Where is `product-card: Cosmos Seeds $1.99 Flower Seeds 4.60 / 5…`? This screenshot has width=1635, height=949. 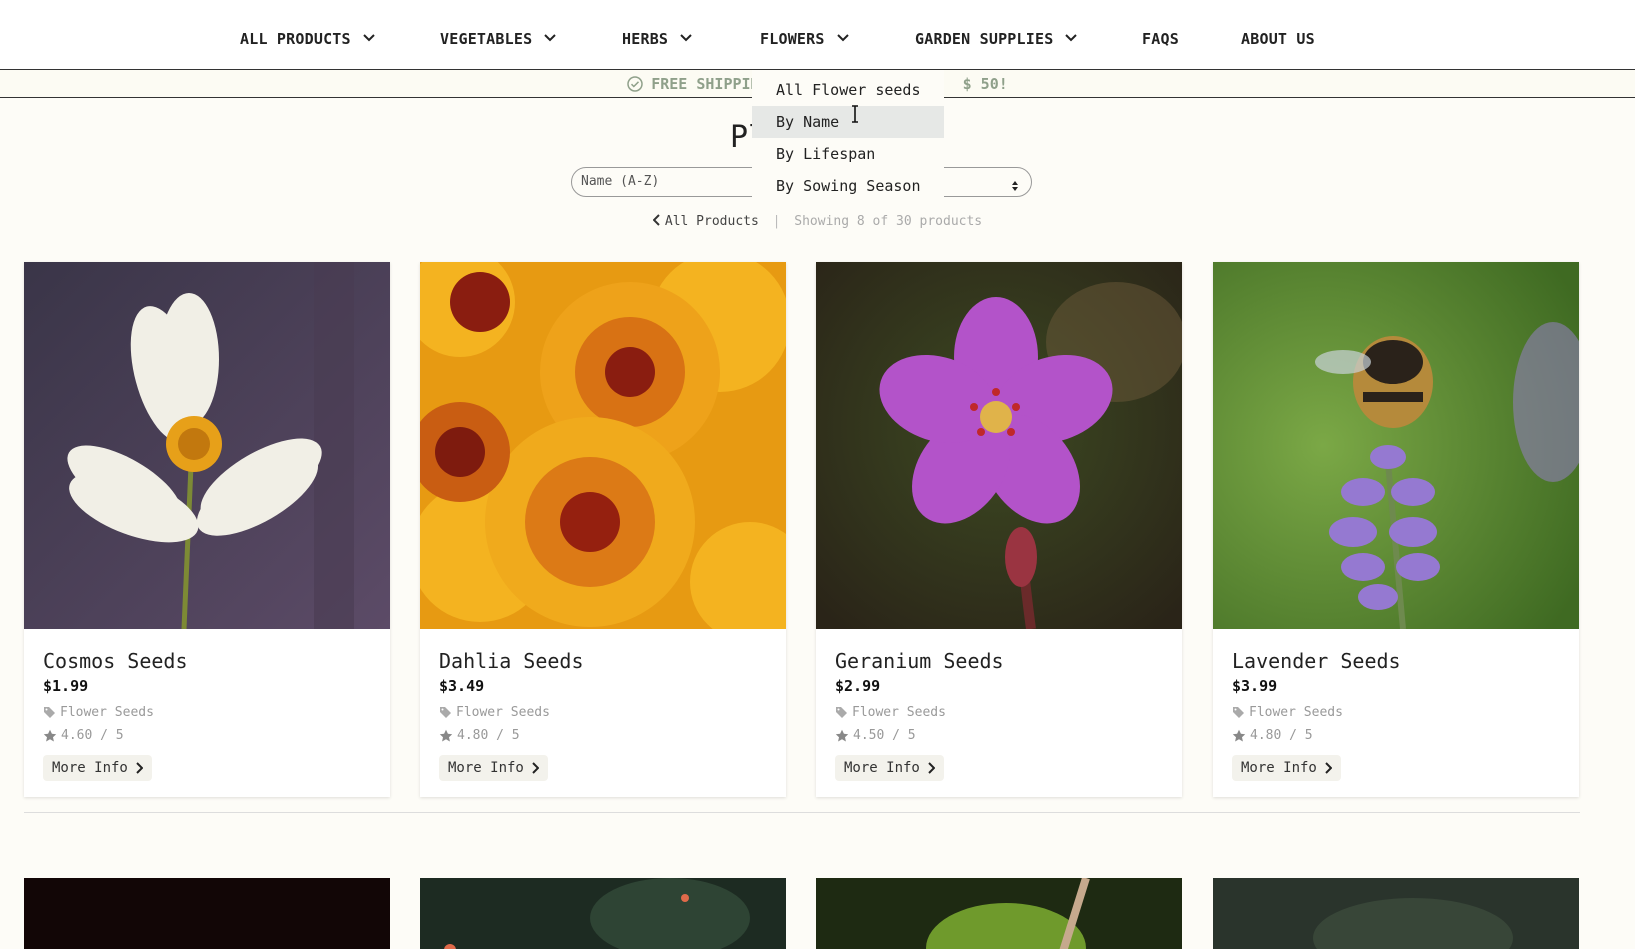
product-card: Cosmos Seeds $1.99 Flower Seeds 4.60 / 5… is located at coordinates (207, 529).